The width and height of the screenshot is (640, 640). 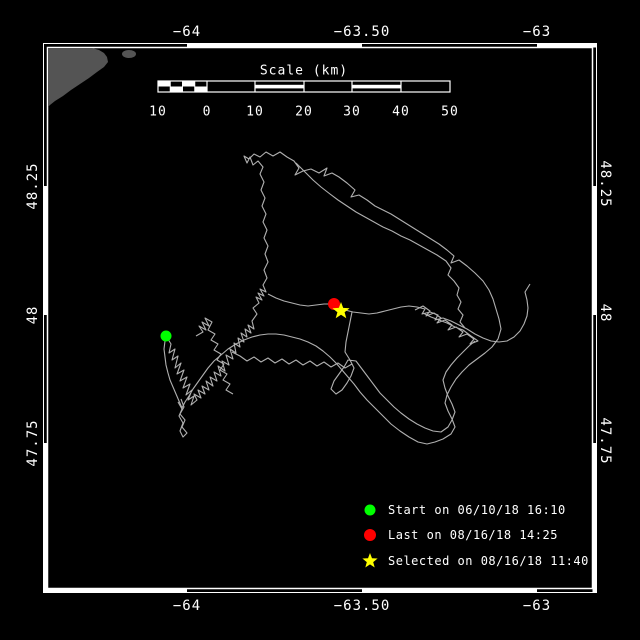 I want to click on axis-label-bottom-lon-64: −64, so click(x=187, y=606).